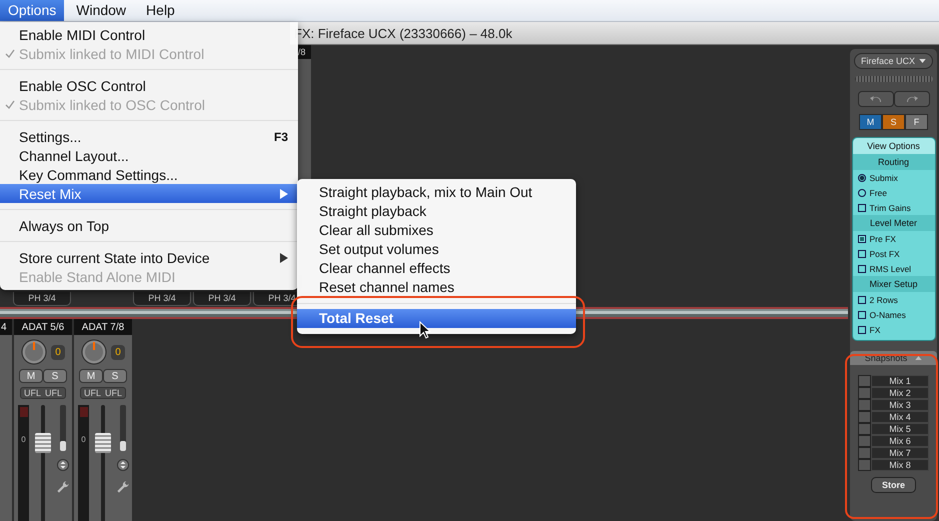 The width and height of the screenshot is (939, 521). What do you see at coordinates (101, 10) in the screenshot?
I see `menu-bar-item: Window` at bounding box center [101, 10].